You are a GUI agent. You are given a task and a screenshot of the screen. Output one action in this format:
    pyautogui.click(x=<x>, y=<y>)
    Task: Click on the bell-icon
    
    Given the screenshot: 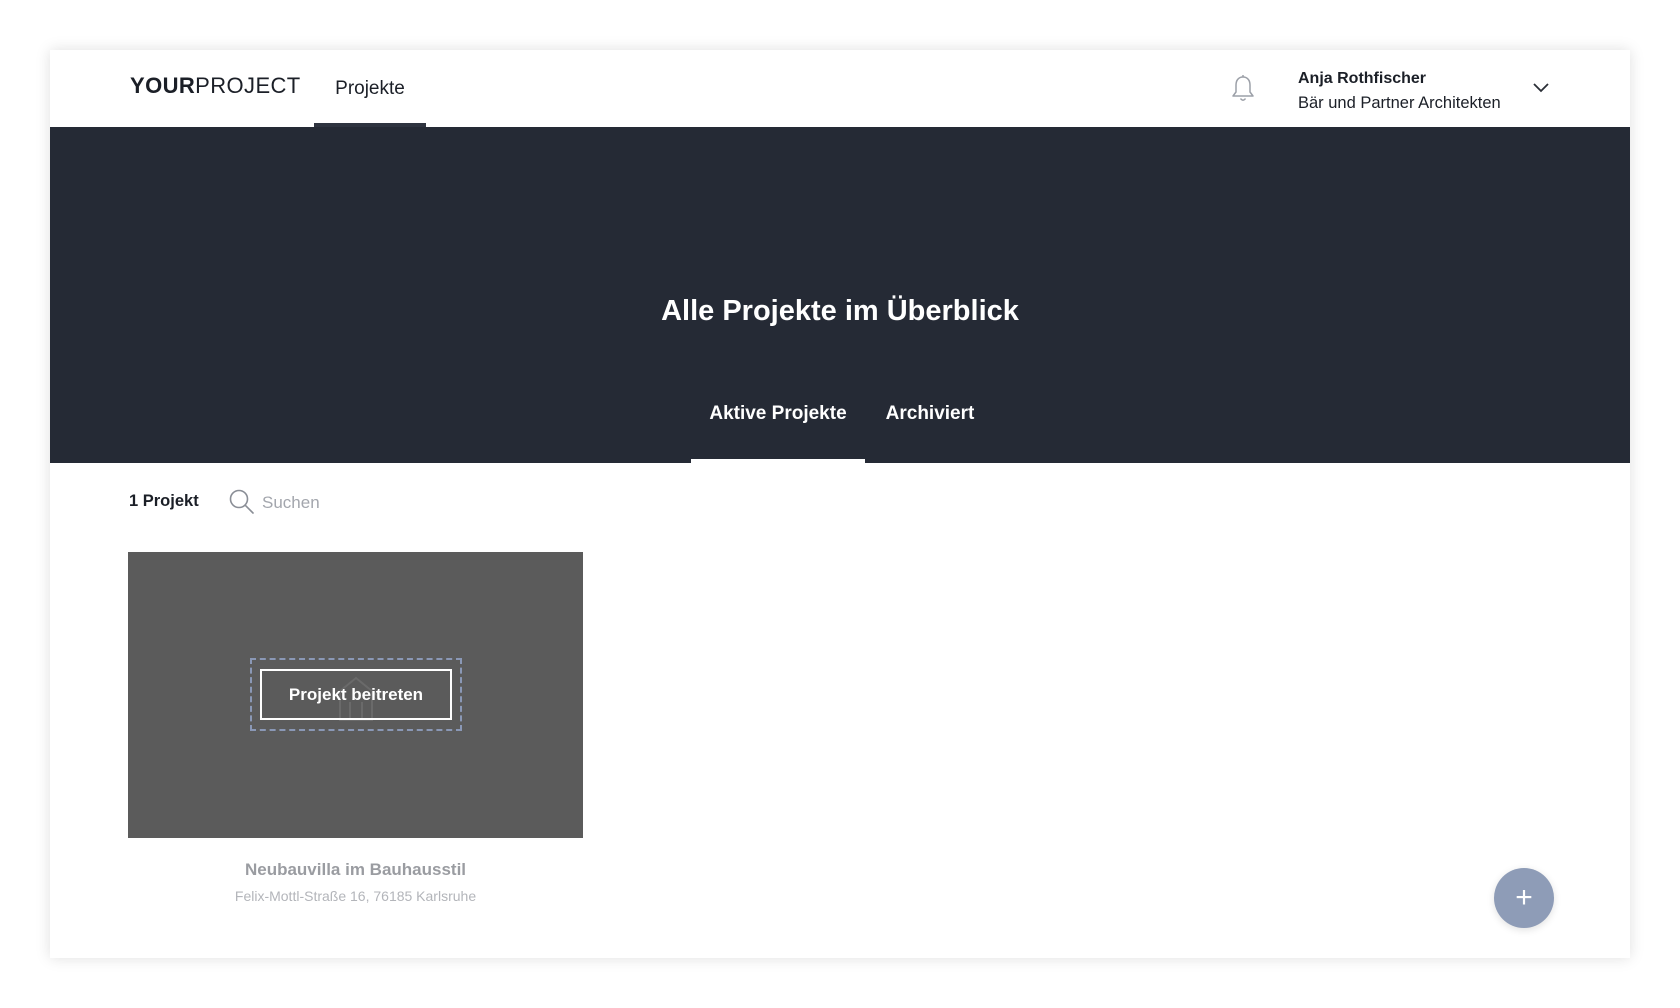 What is the action you would take?
    pyautogui.click(x=1243, y=89)
    